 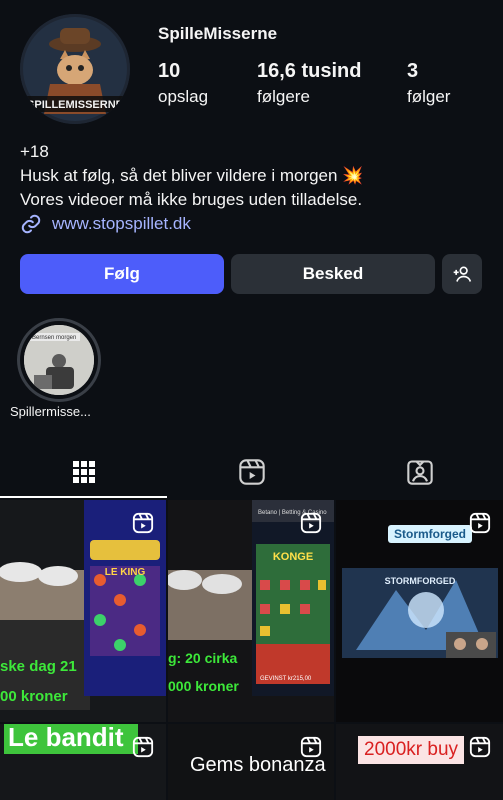 I want to click on profile-tabs, so click(x=251, y=472).